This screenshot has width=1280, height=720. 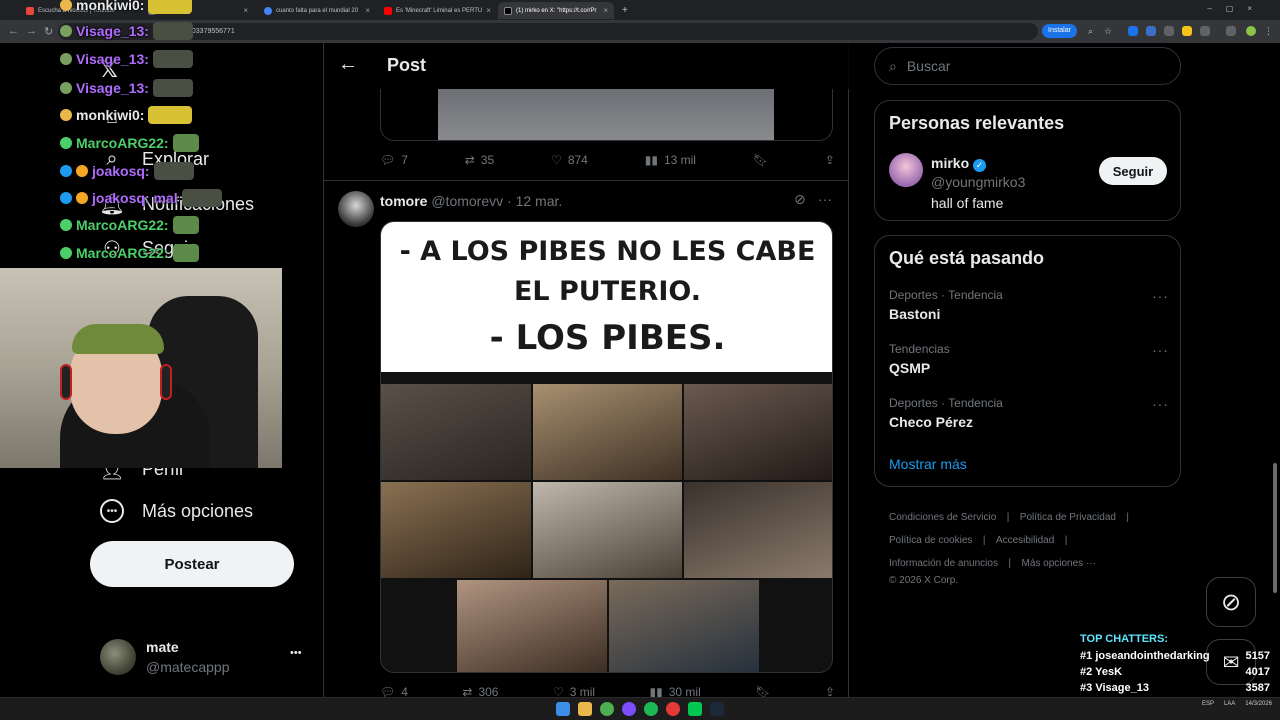 What do you see at coordinates (607, 691) in the screenshot?
I see `tweet-actions: 💬︎ 4 ⇄ 306 ♡ 3 mil ▮▮ 30 mil 🔖︎ ⇪` at bounding box center [607, 691].